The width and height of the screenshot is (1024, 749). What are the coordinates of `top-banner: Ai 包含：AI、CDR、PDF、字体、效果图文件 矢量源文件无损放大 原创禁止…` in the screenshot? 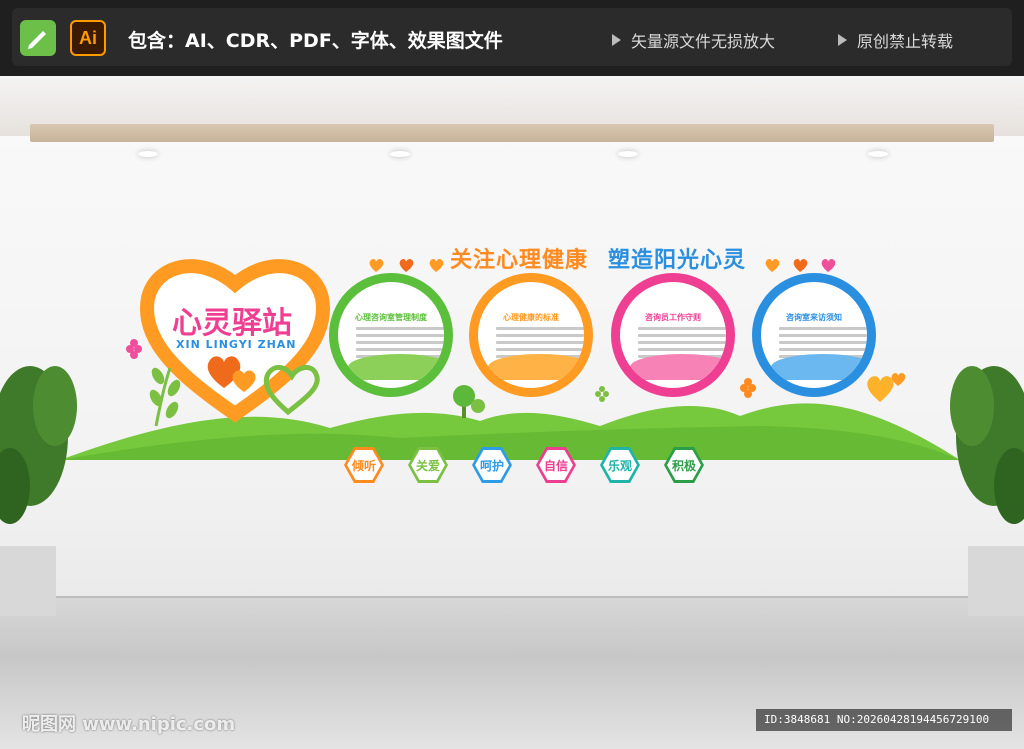 It's located at (512, 38).